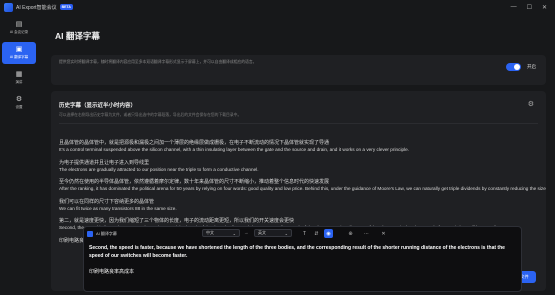 Image resolution: width=555 pixels, height=295 pixels. What do you see at coordinates (316, 233) in the screenshot?
I see `bilingual-icon: ⇵` at bounding box center [316, 233].